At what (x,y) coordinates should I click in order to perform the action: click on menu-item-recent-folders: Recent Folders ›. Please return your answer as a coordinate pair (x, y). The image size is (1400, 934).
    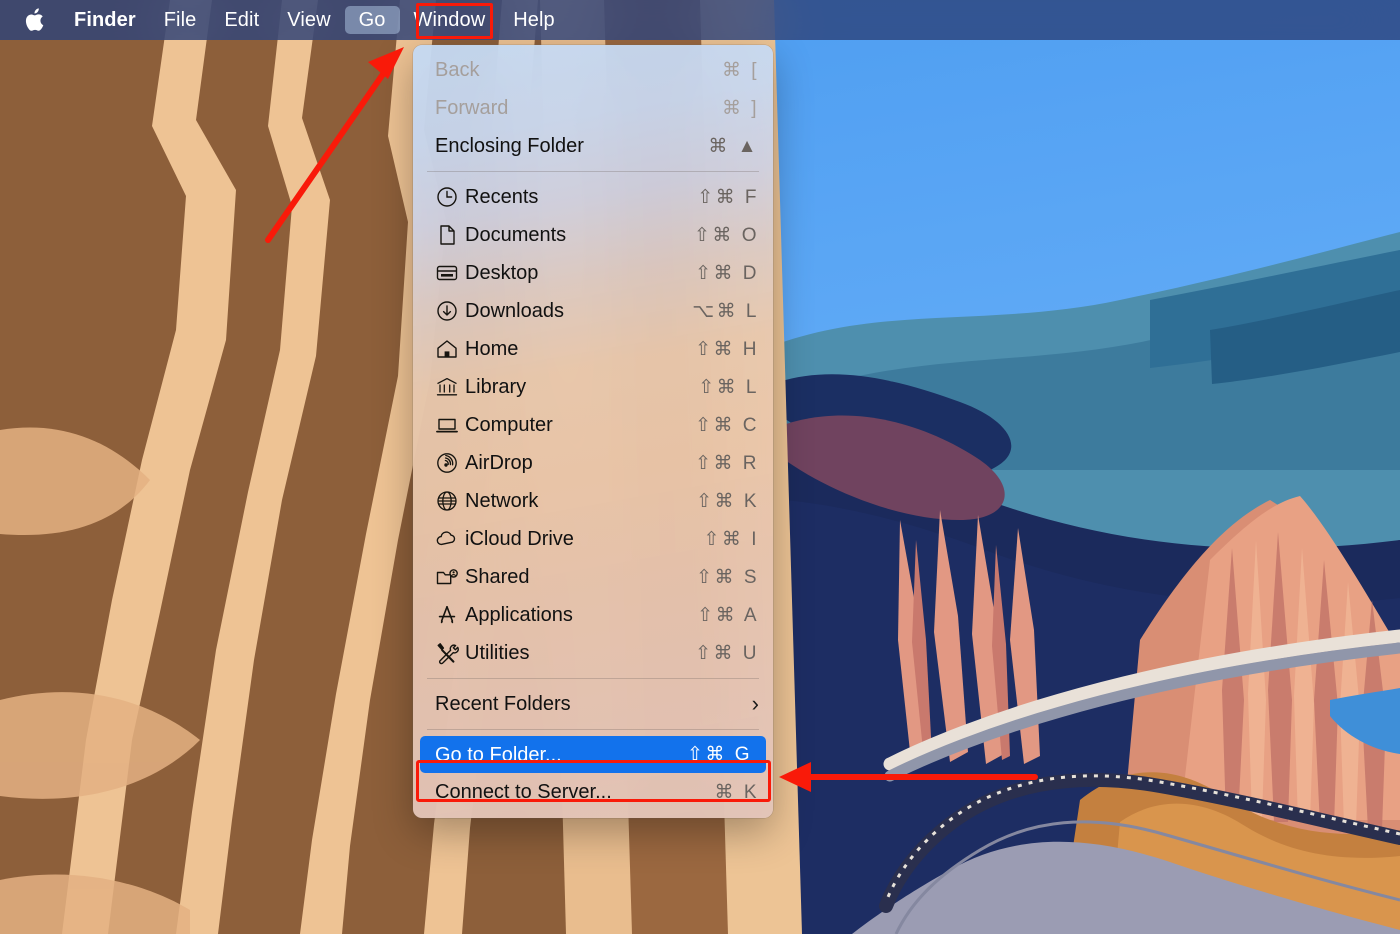
    Looking at the image, I should click on (593, 704).